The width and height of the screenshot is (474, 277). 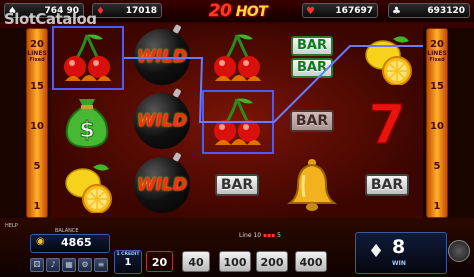 What do you see at coordinates (235, 261) in the screenshot?
I see `bet-button-100: 100` at bounding box center [235, 261].